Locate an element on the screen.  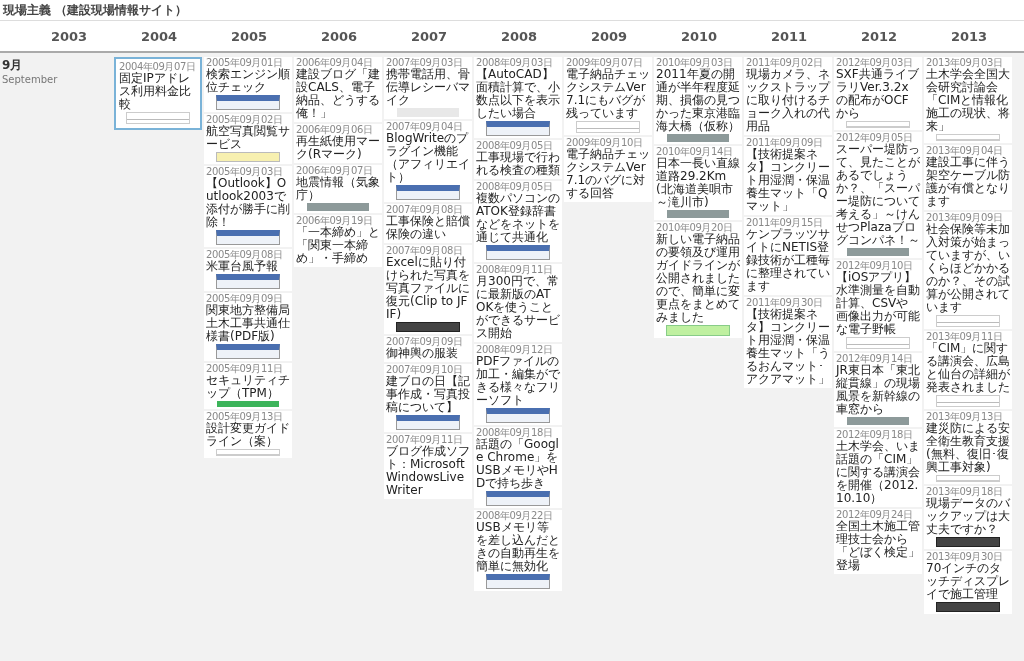
year-heading: 2009 is located at coordinates (609, 36).